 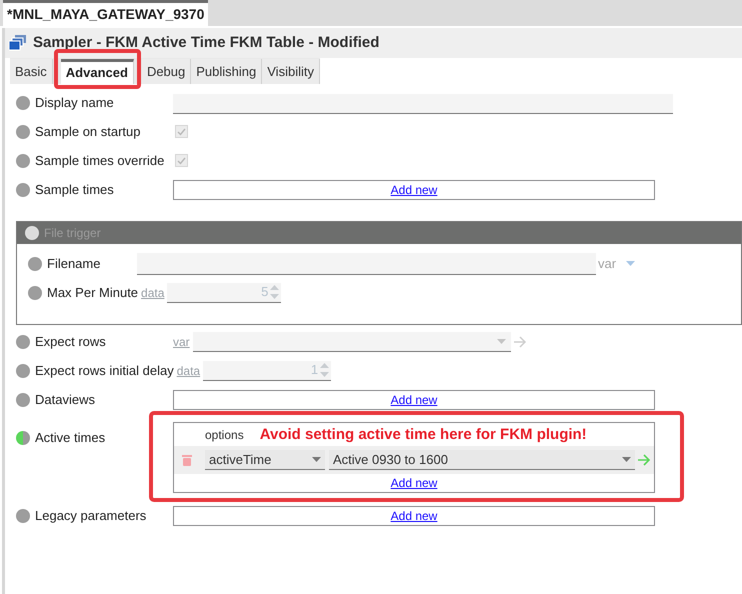 I want to click on column-header: options, so click(x=224, y=435).